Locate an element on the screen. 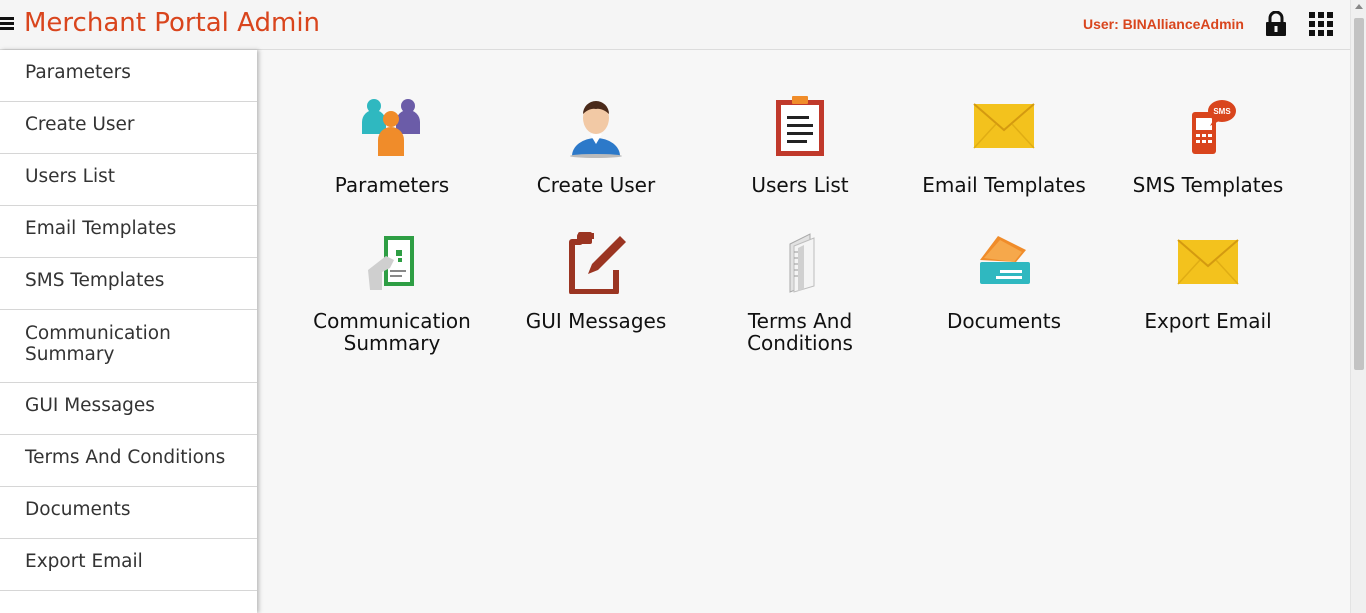 This screenshot has height=613, width=1366. ticket-folder-icon is located at coordinates (1005, 260).